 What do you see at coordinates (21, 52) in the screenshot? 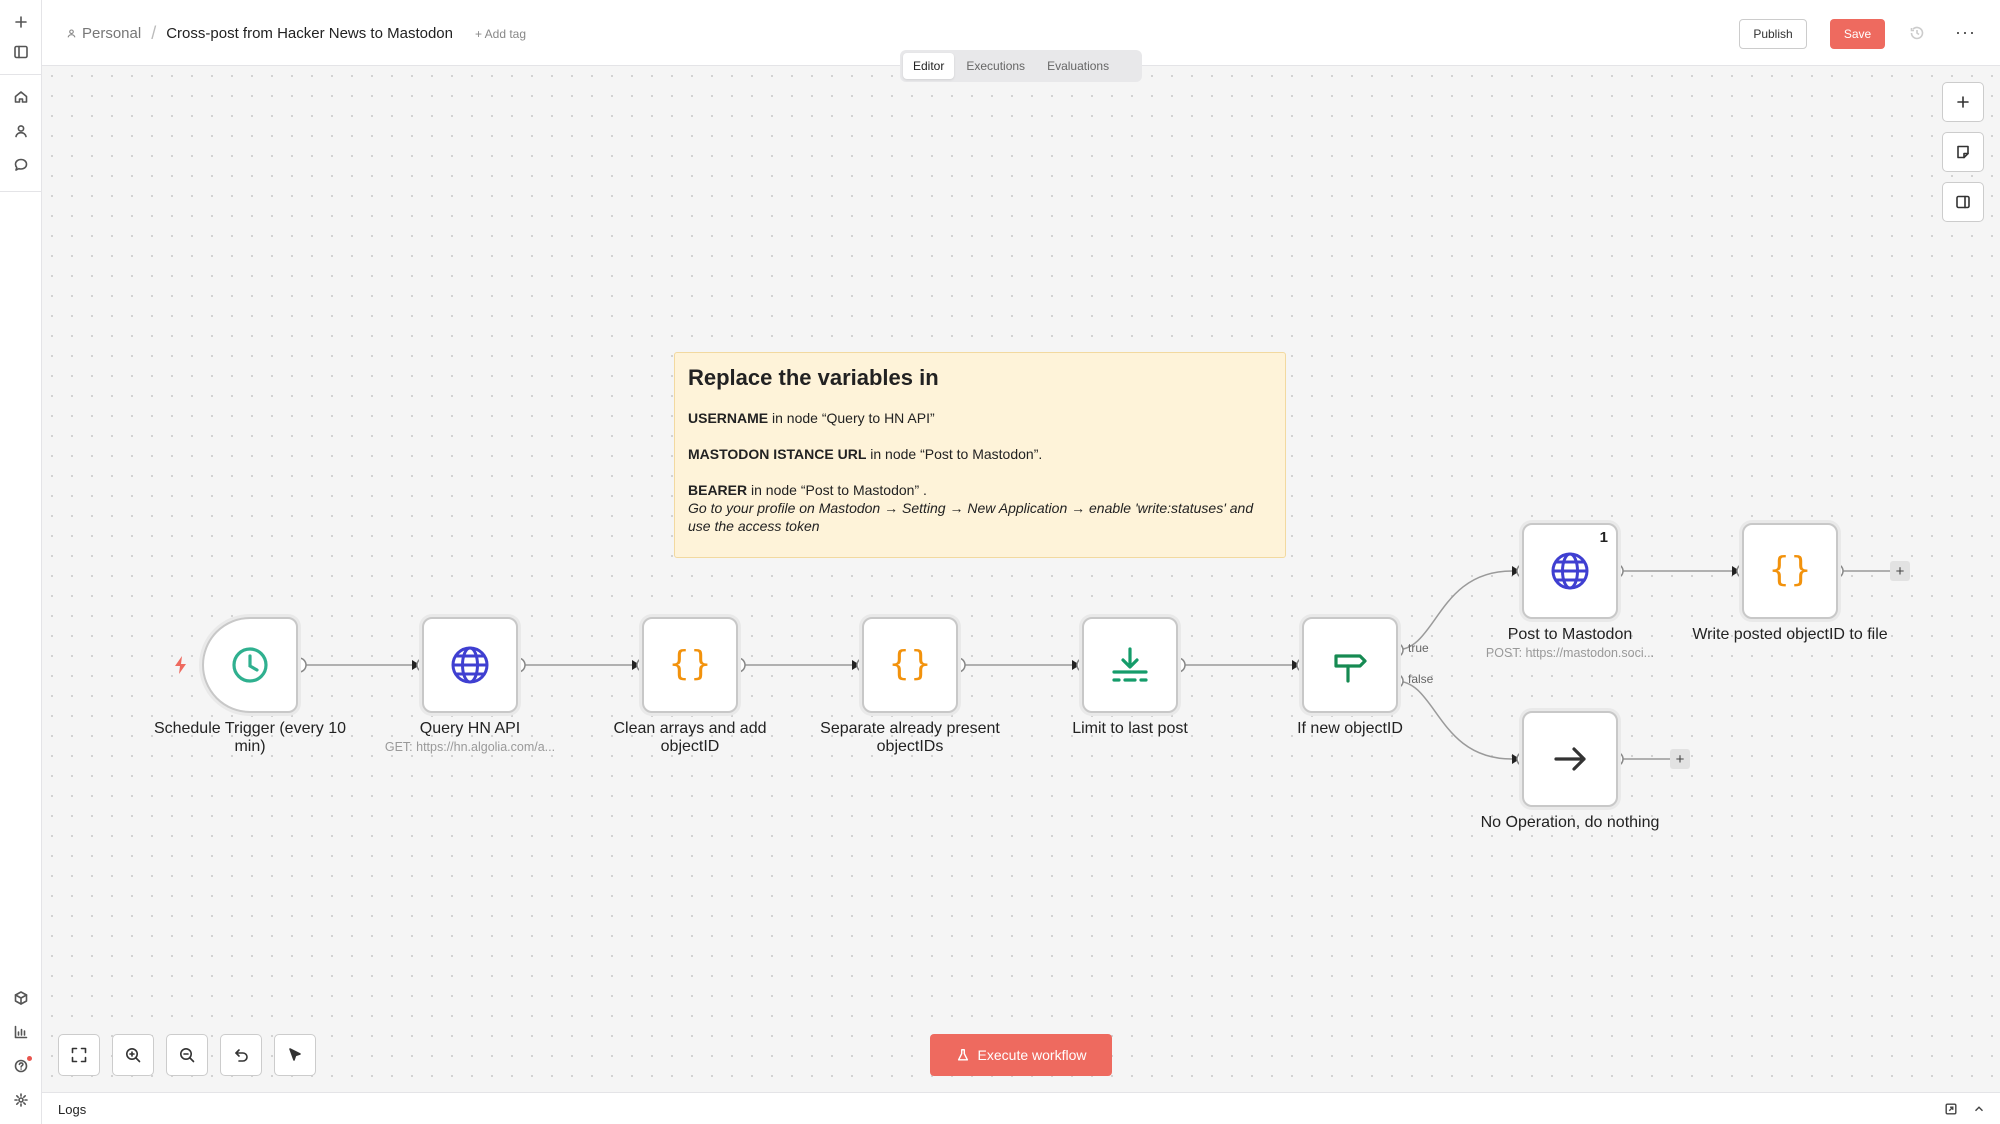
I see `sidebar-toggle-icon` at bounding box center [21, 52].